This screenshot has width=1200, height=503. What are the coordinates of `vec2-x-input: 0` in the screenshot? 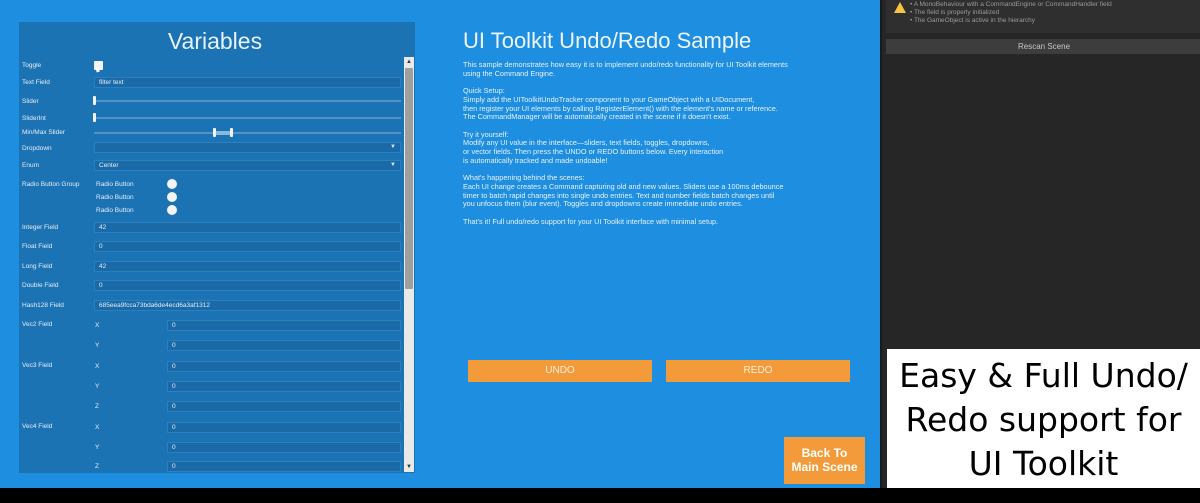 It's located at (284, 325).